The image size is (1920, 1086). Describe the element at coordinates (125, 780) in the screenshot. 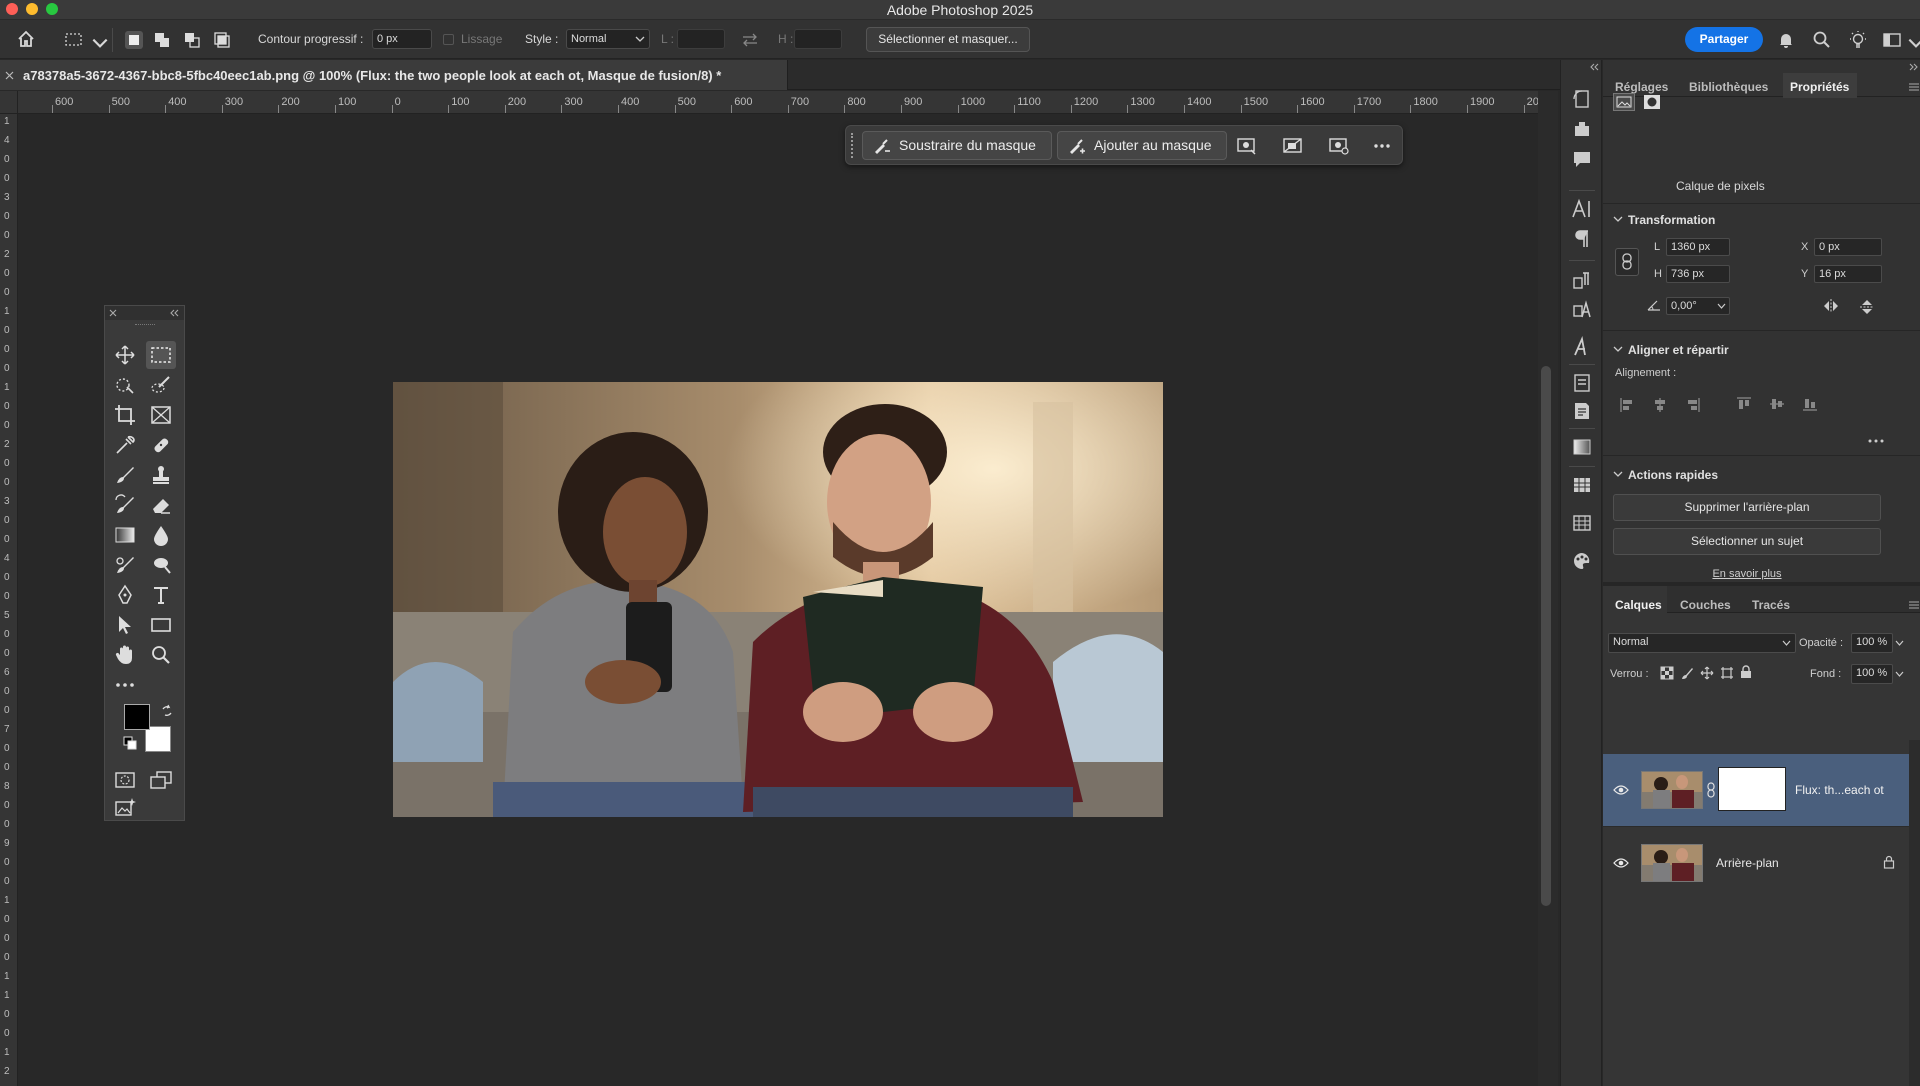

I see `quick-mask-icon` at that location.